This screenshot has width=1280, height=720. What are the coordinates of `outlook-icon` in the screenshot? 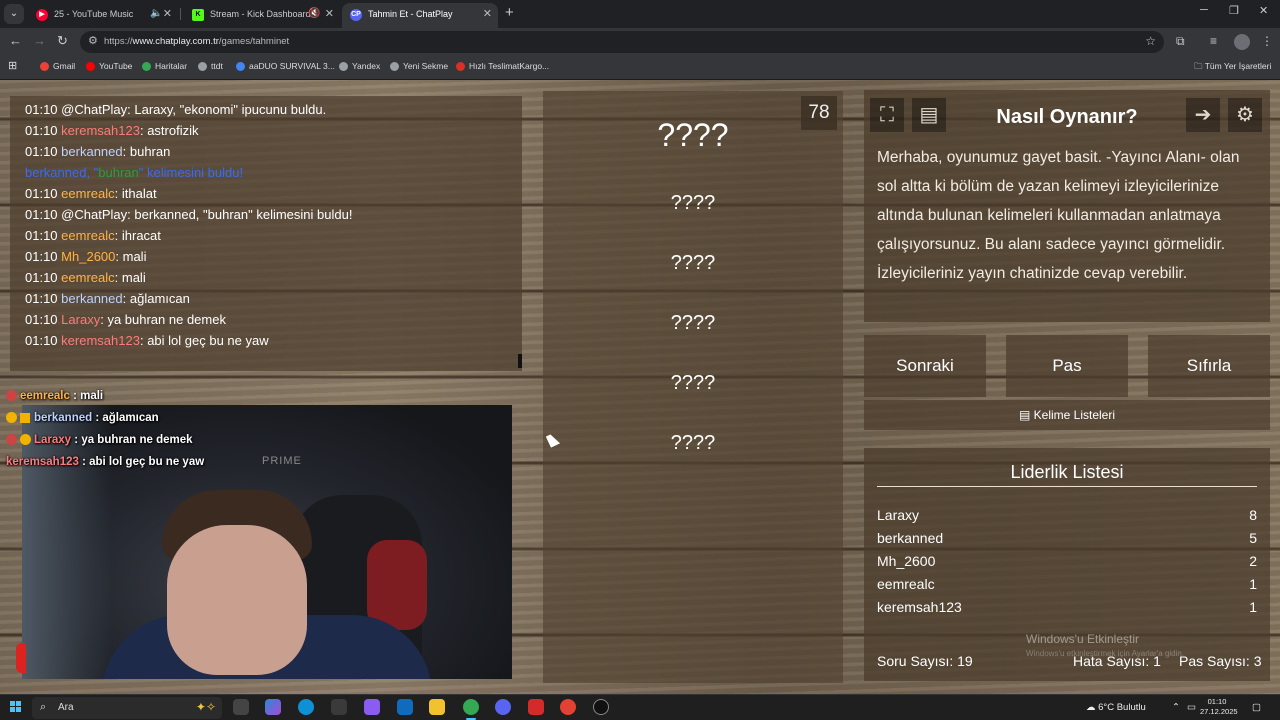 It's located at (405, 707).